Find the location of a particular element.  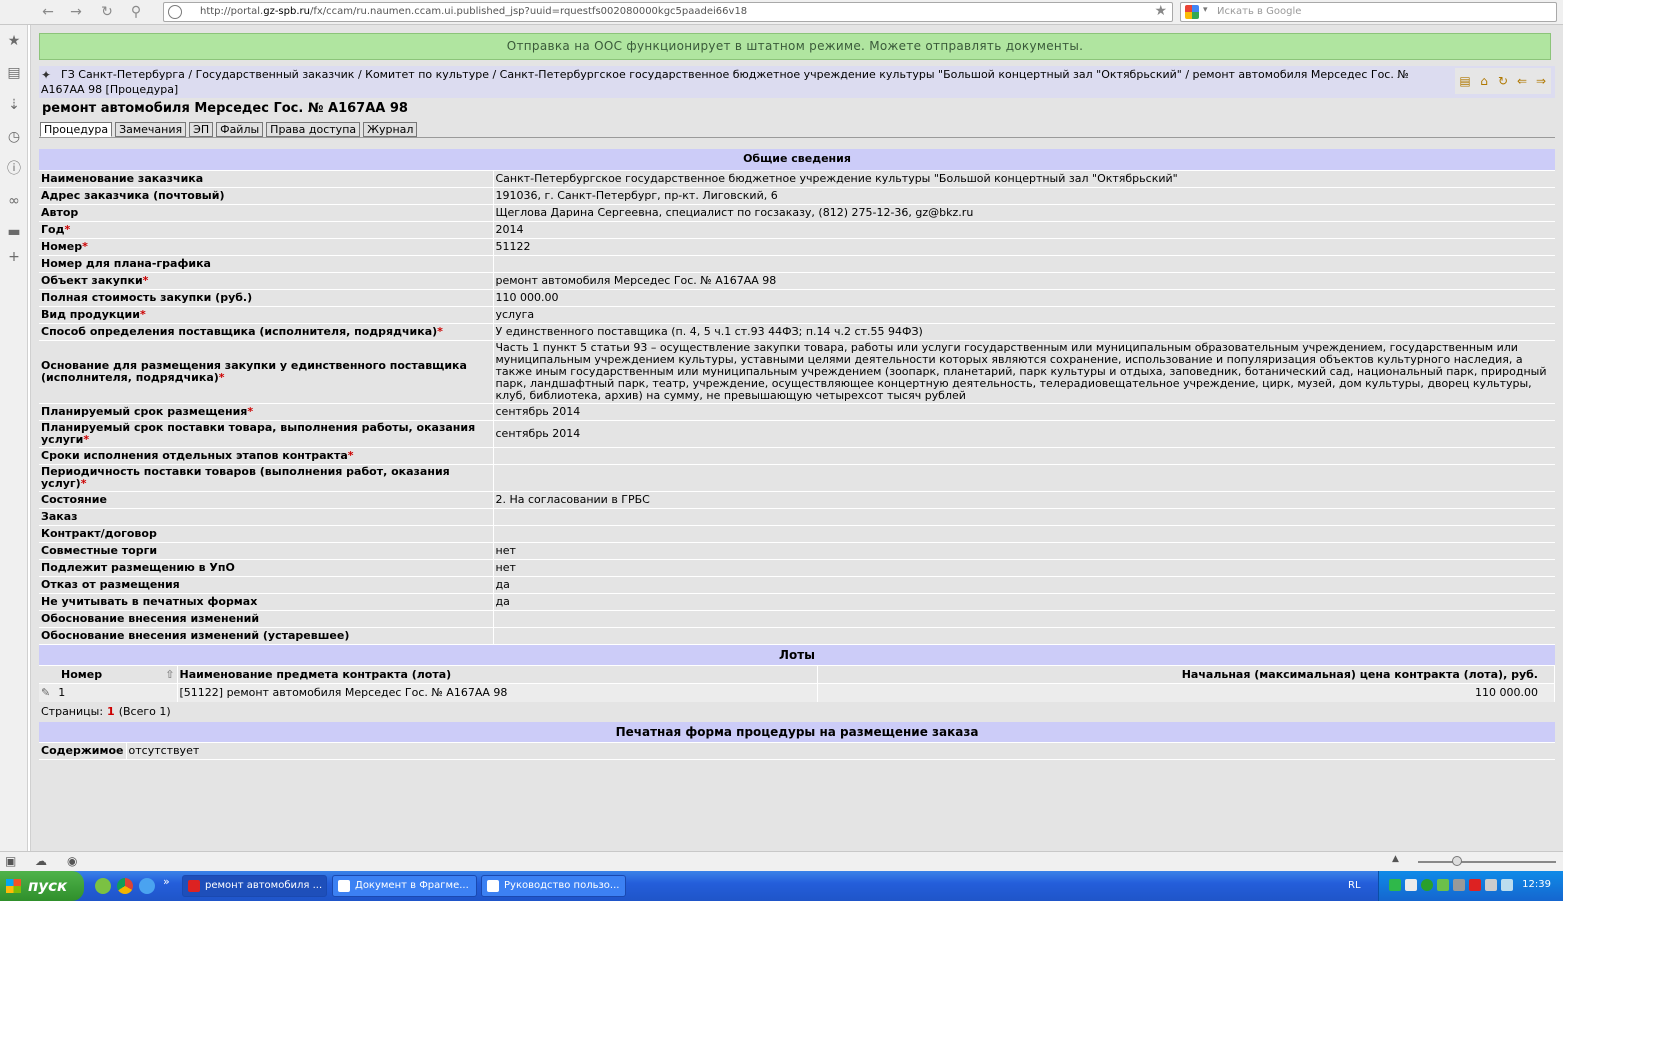

table-row: Совместные торги нет is located at coordinates (797, 551).